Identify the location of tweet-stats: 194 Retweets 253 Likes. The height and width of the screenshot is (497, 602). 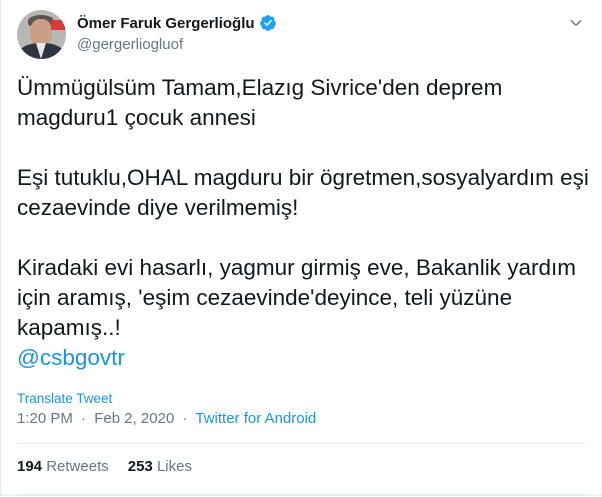
(104, 466).